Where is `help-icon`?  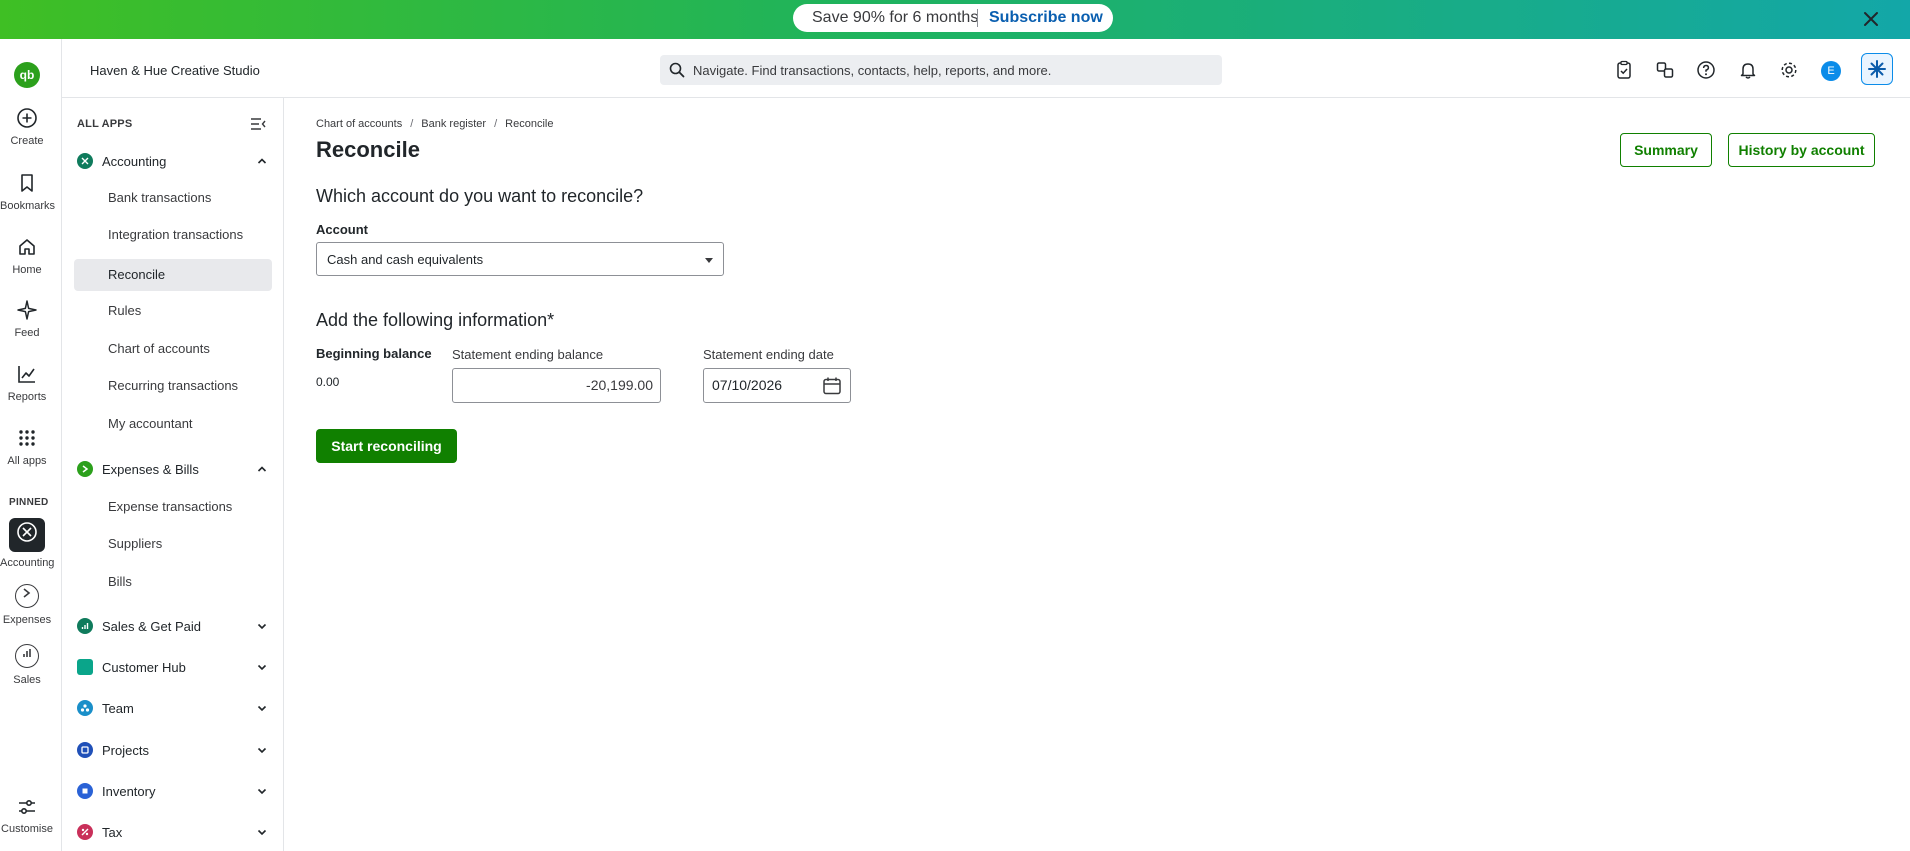
help-icon is located at coordinates (1706, 70).